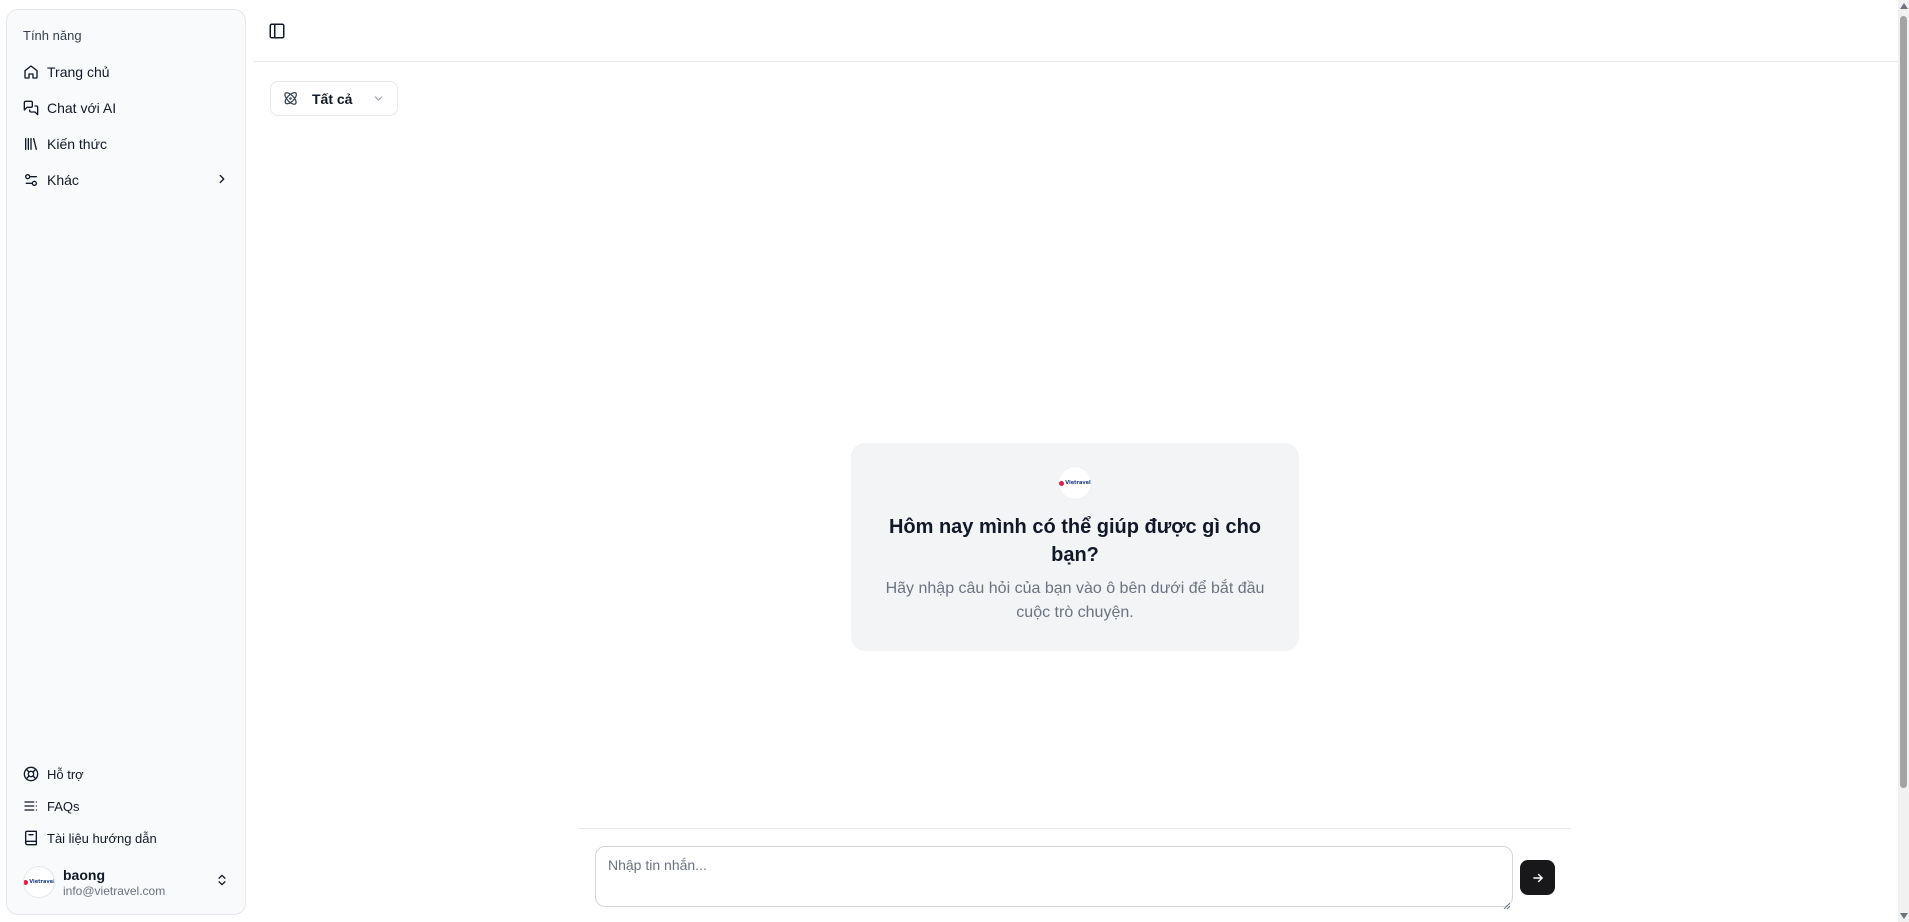 This screenshot has width=1909, height=922. Describe the element at coordinates (378, 98) in the screenshot. I see `chevron-down-icon` at that location.